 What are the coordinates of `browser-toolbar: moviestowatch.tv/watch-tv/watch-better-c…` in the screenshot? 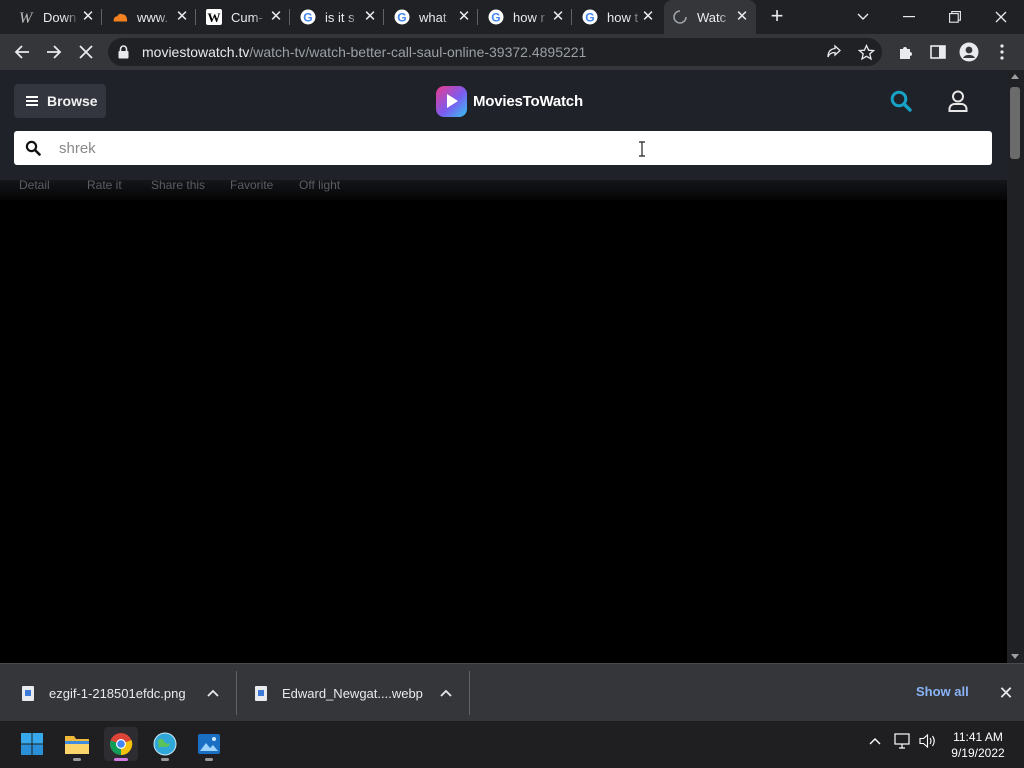 It's located at (512, 52).